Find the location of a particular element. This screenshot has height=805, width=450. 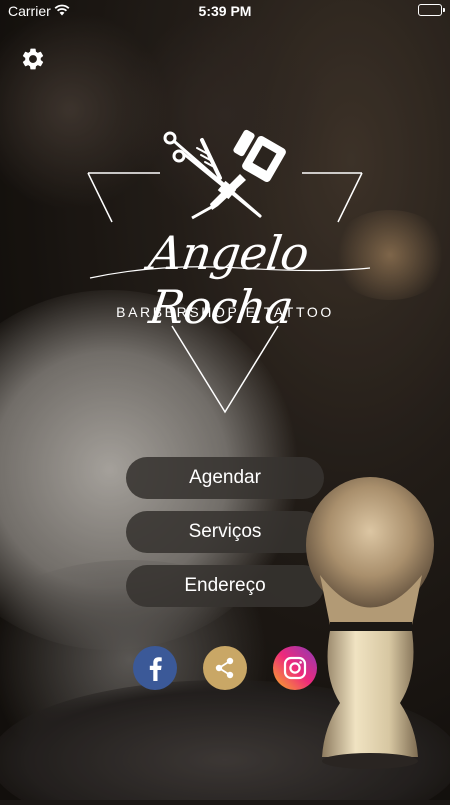

clock: 5:39 PM is located at coordinates (225, 11).